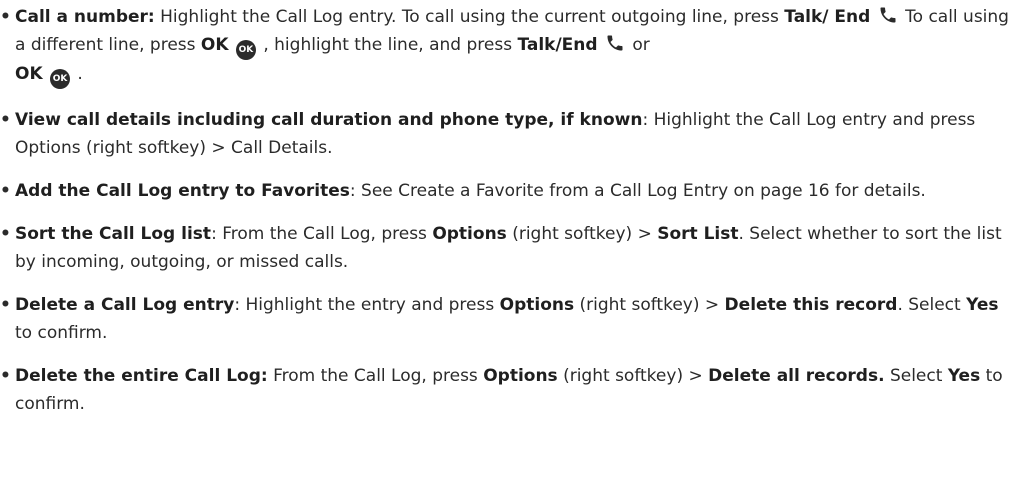  What do you see at coordinates (796, 376) in the screenshot?
I see `item-bold: Delete all records.` at bounding box center [796, 376].